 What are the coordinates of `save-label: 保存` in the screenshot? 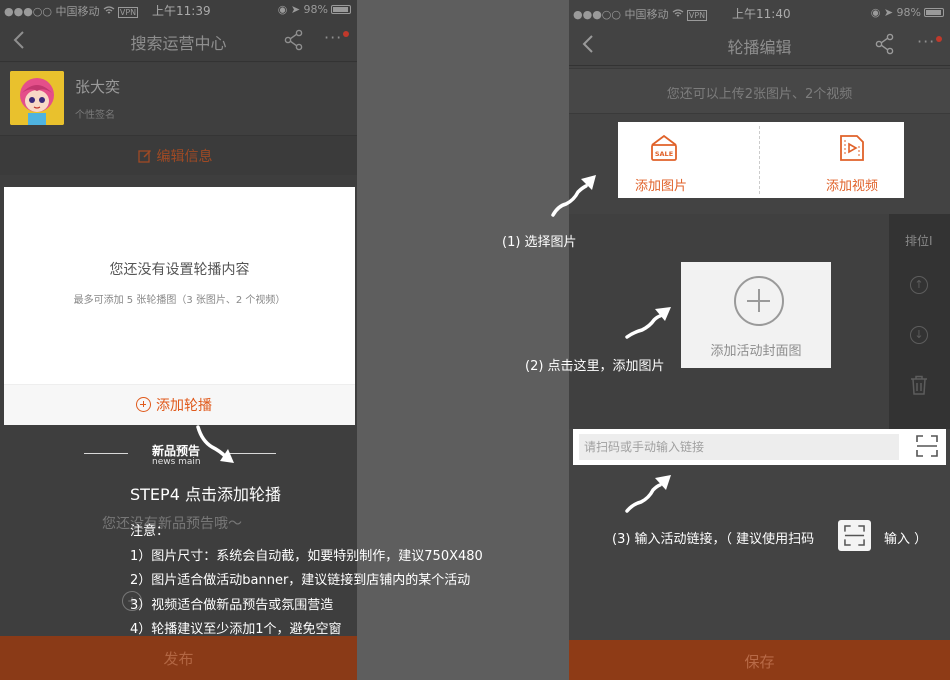 It's located at (759, 662).